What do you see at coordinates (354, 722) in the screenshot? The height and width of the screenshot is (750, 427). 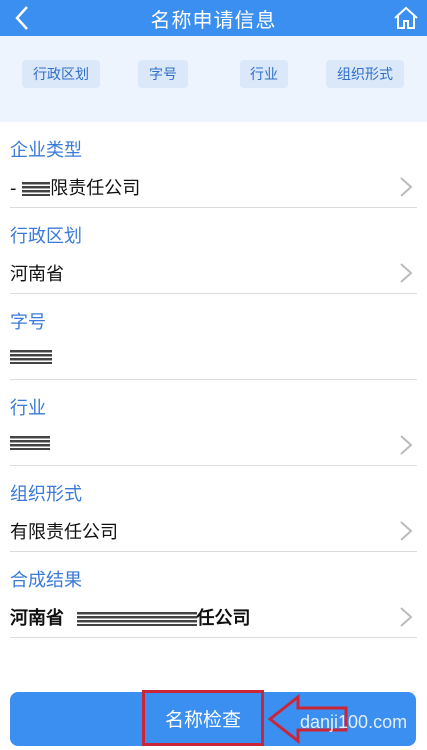 I see `watermark: danji100.com` at bounding box center [354, 722].